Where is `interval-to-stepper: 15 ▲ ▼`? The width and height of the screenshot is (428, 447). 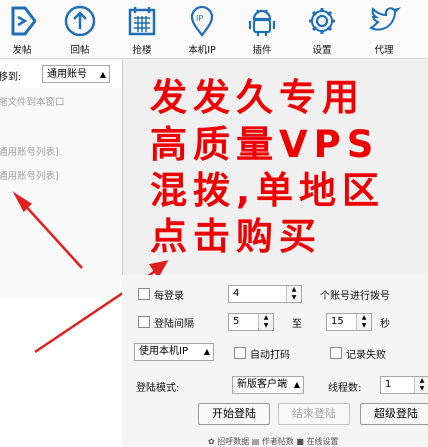
interval-to-stepper: 15 ▲ ▼ is located at coordinates (349, 322).